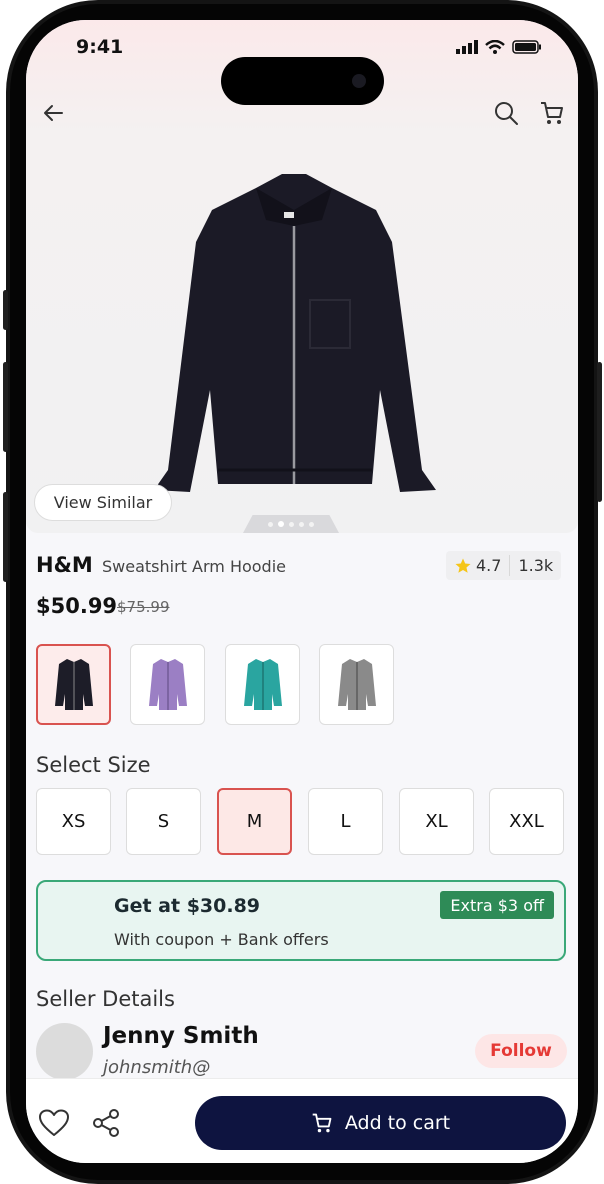  I want to click on wishlist-button, so click(54, 1123).